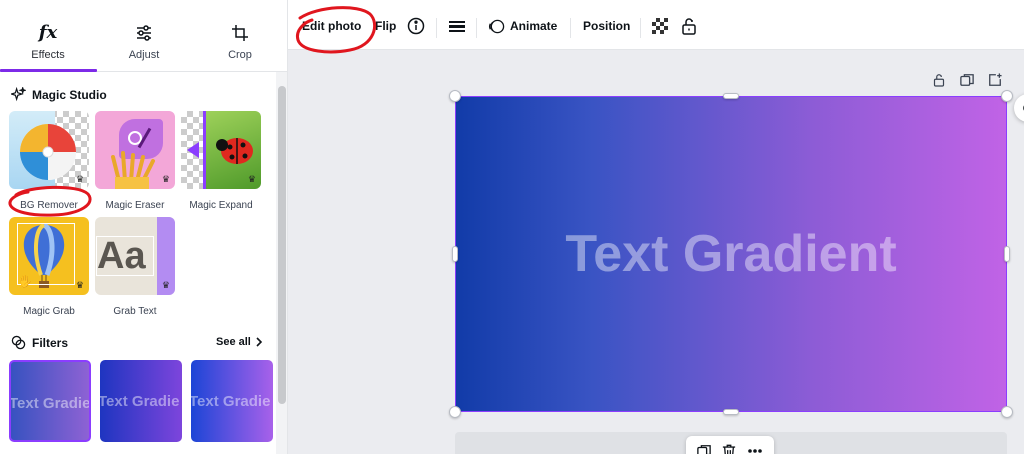 Image resolution: width=1024 pixels, height=454 pixels. Describe the element at coordinates (455, 96) in the screenshot. I see `resize-handle-top-left` at that location.